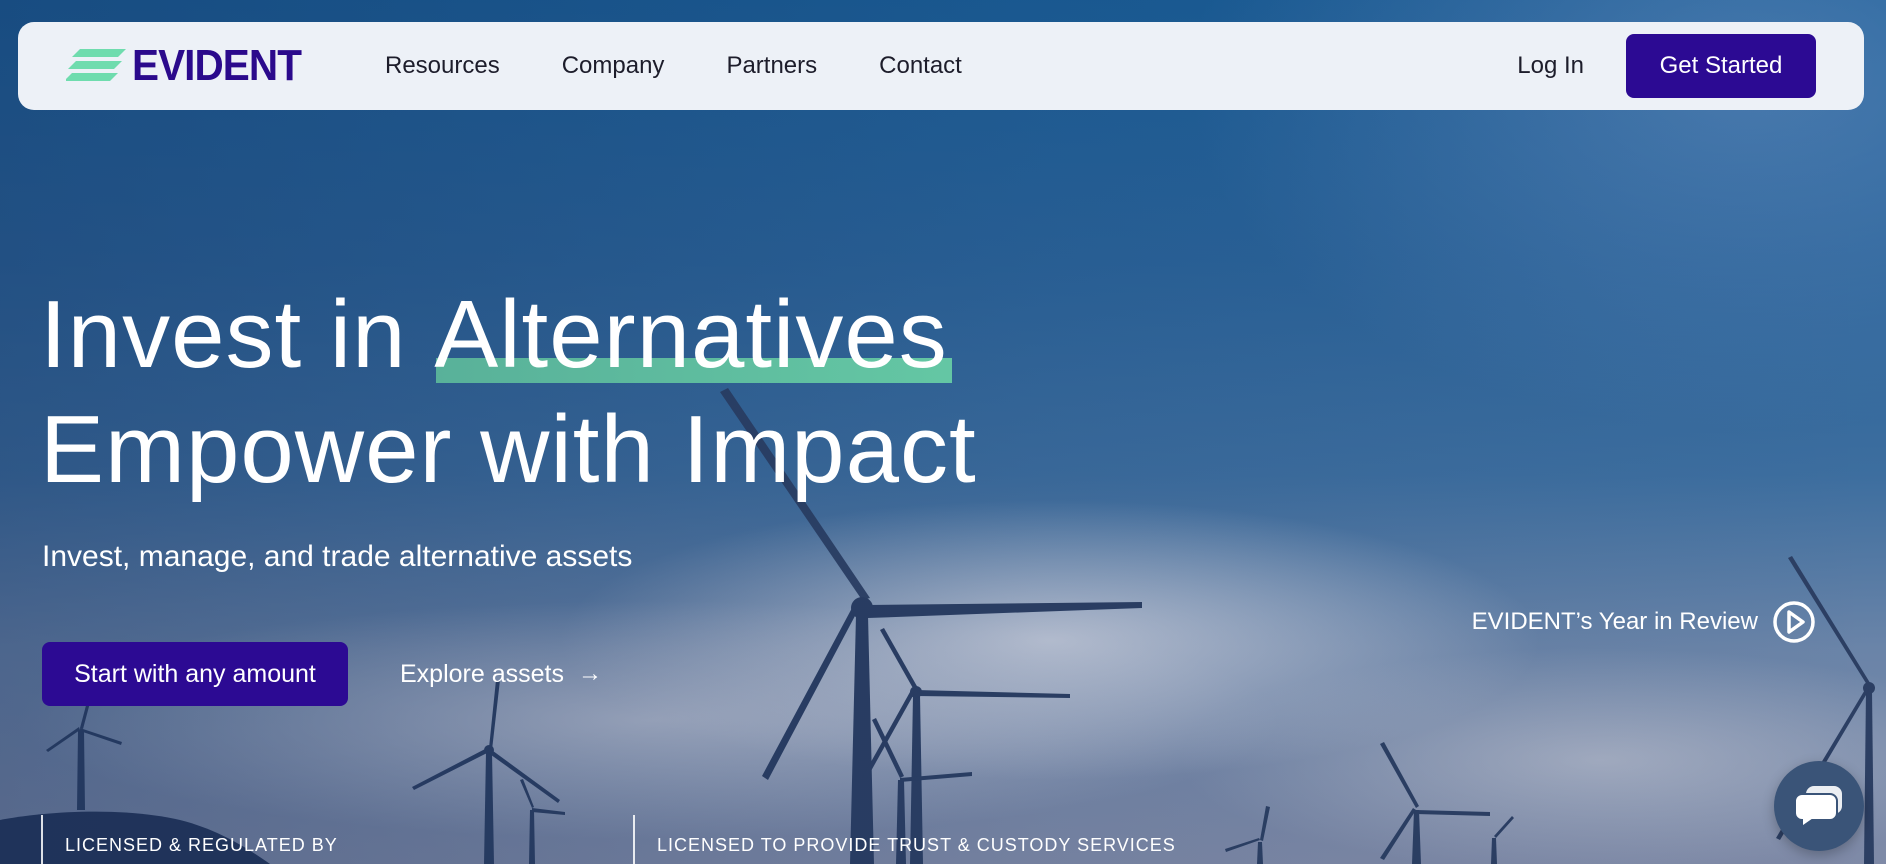 The width and height of the screenshot is (1886, 864). Describe the element at coordinates (704, 66) in the screenshot. I see `primary-nav: Resources Company Partners Contact` at that location.